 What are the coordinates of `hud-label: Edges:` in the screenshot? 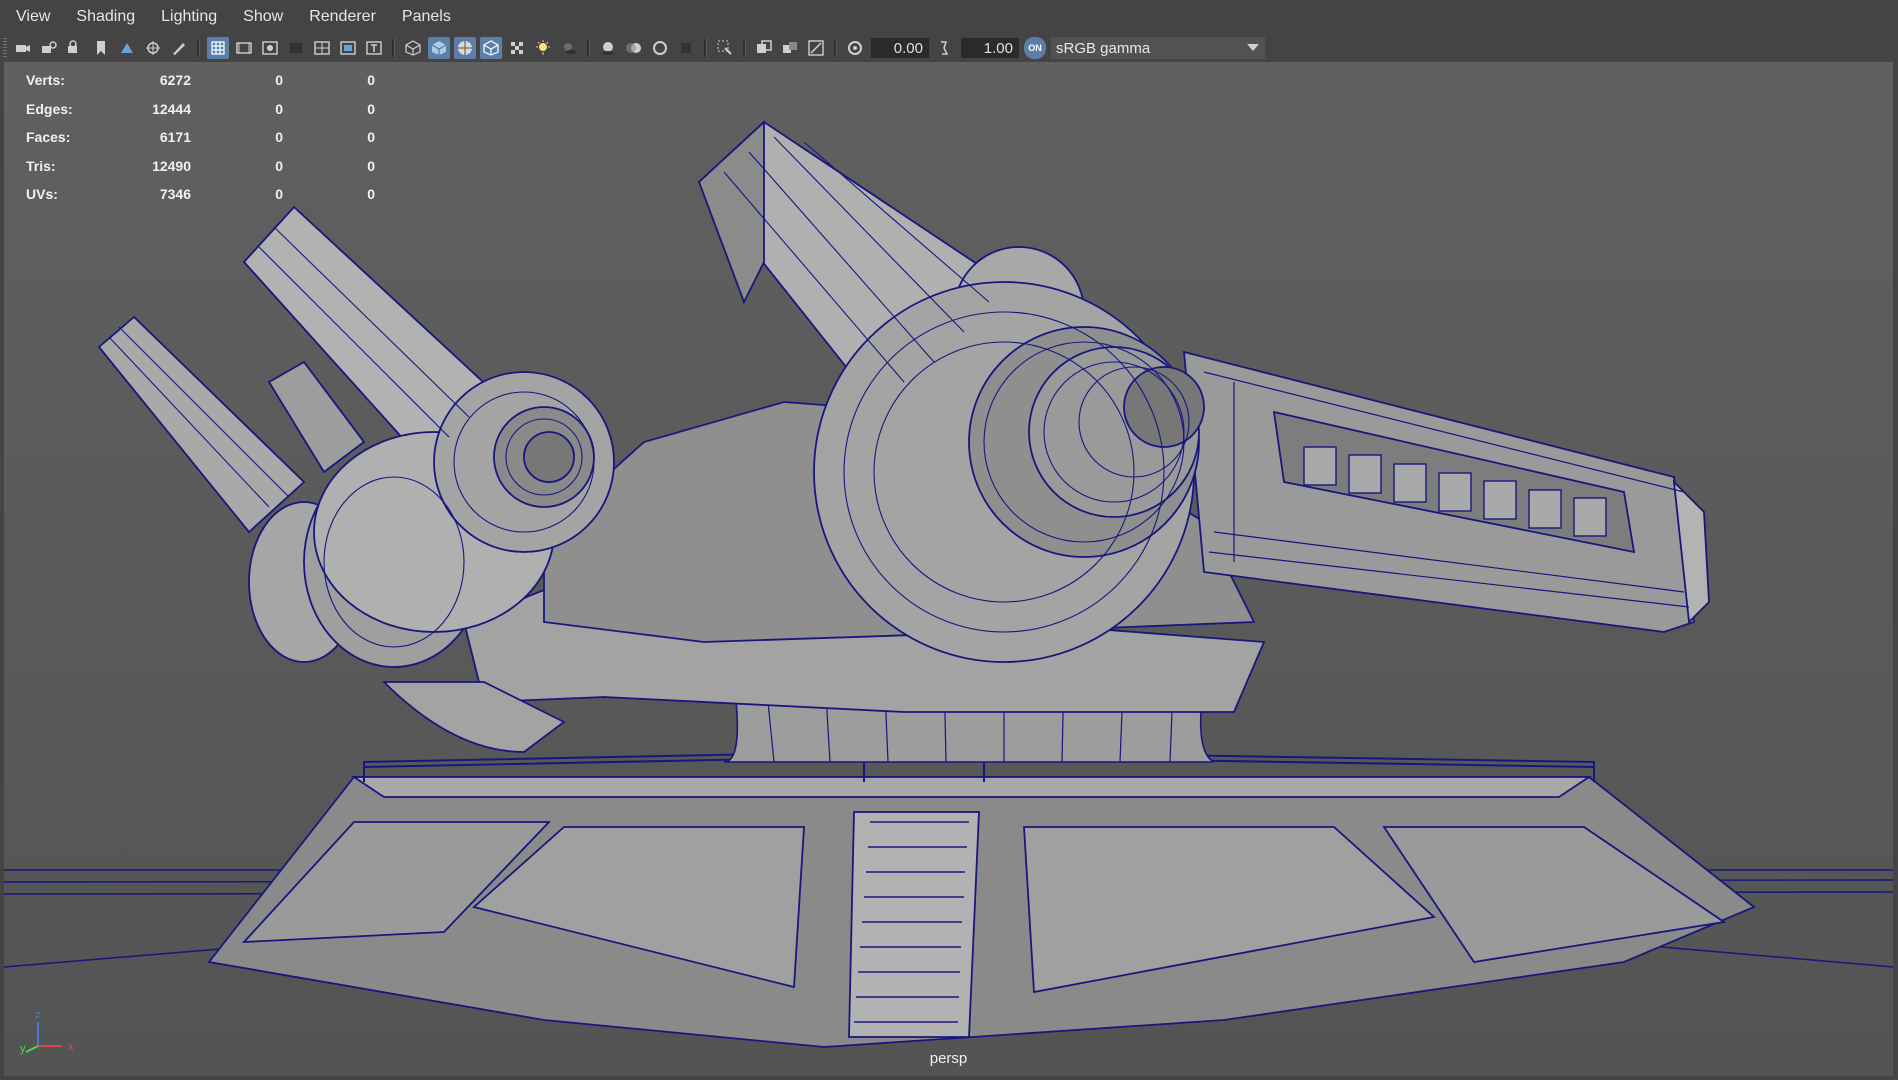 It's located at (49, 108).